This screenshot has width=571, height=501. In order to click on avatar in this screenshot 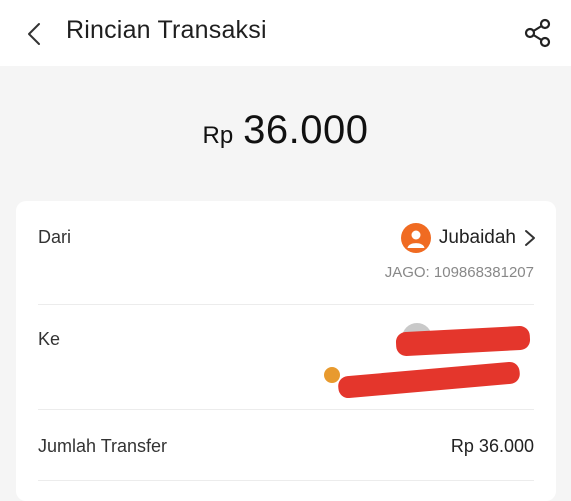, I will do `click(415, 238)`.